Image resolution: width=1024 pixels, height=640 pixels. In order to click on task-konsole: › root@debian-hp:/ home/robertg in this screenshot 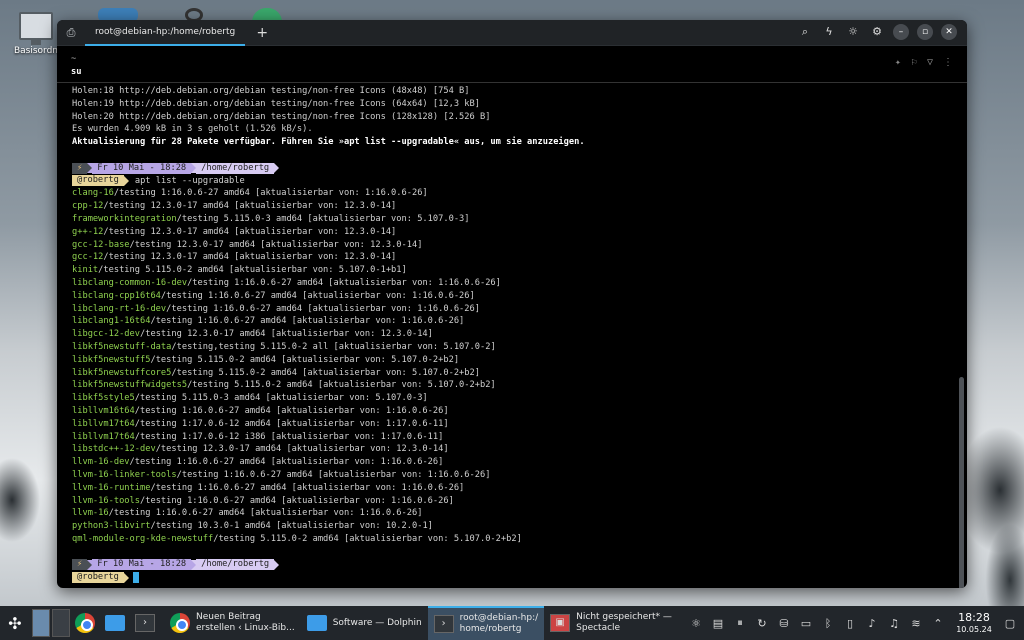, I will do `click(486, 623)`.